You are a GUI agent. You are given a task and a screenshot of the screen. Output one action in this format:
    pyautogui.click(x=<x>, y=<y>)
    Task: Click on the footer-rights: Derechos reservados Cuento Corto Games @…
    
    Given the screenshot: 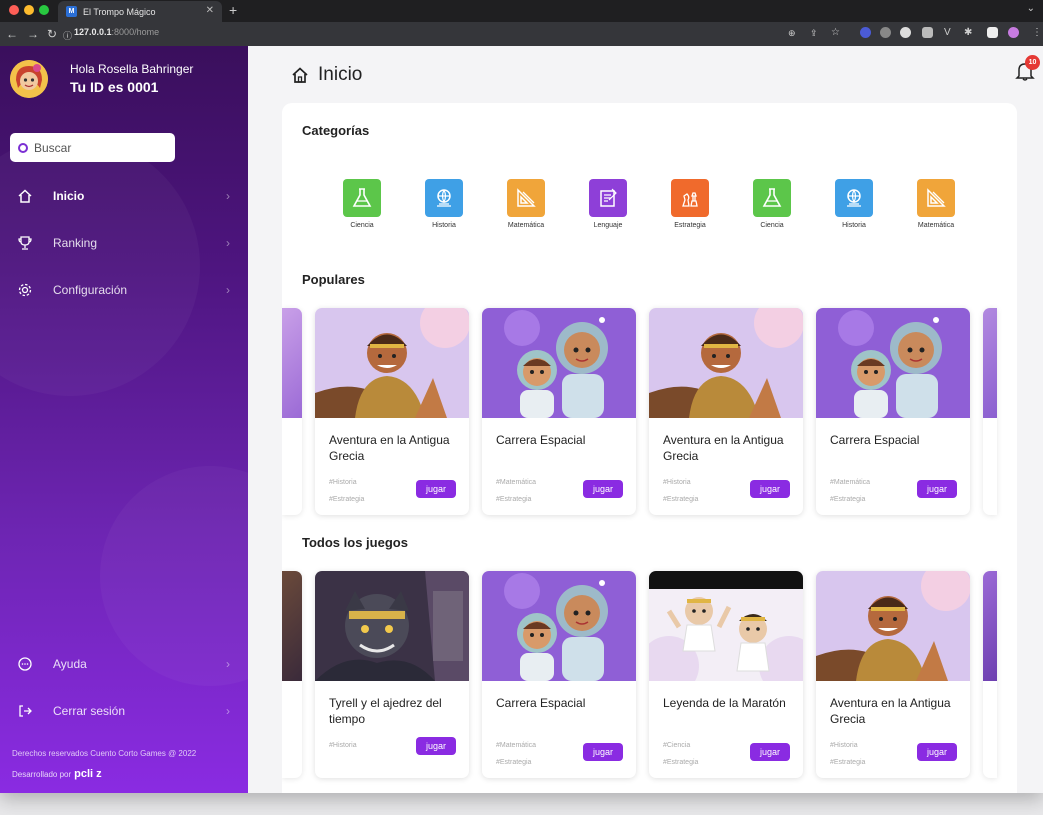 What is the action you would take?
    pyautogui.click(x=104, y=753)
    